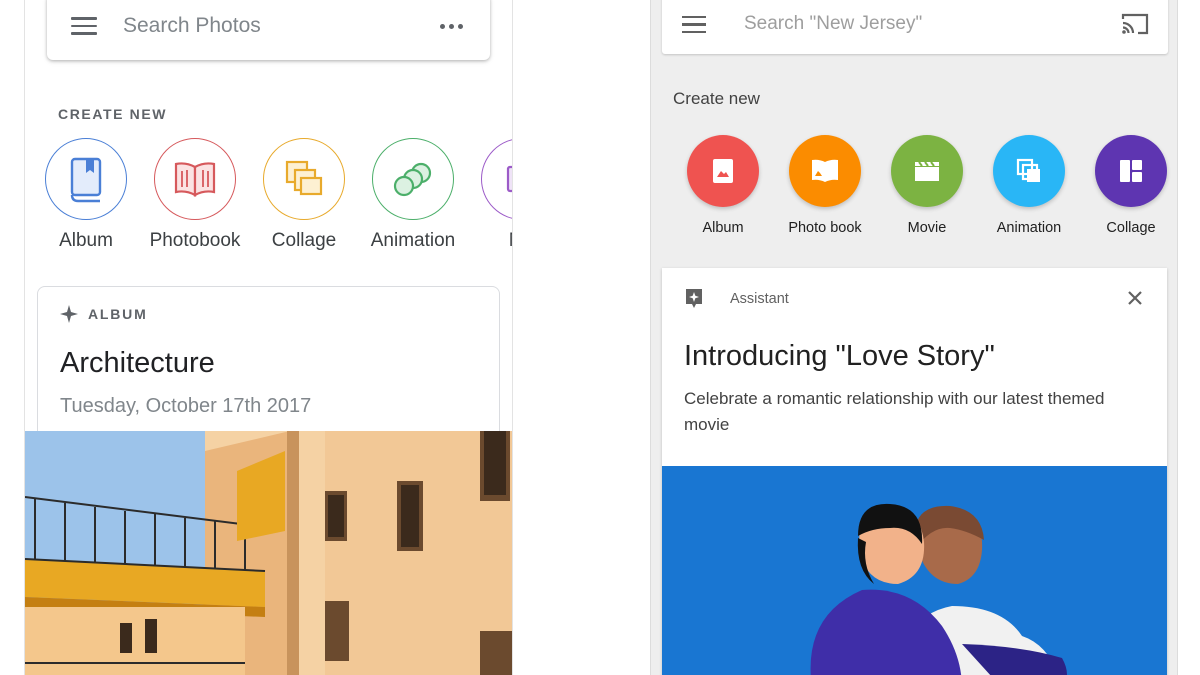  I want to click on create-movie-label: Movie, so click(927, 228).